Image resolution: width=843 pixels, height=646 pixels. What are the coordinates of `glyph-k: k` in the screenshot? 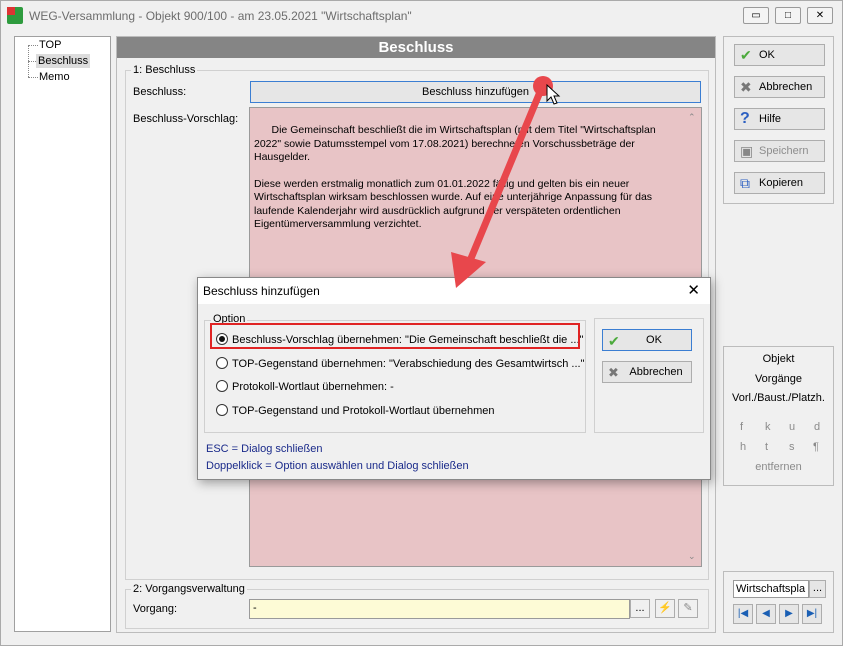 It's located at (768, 427).